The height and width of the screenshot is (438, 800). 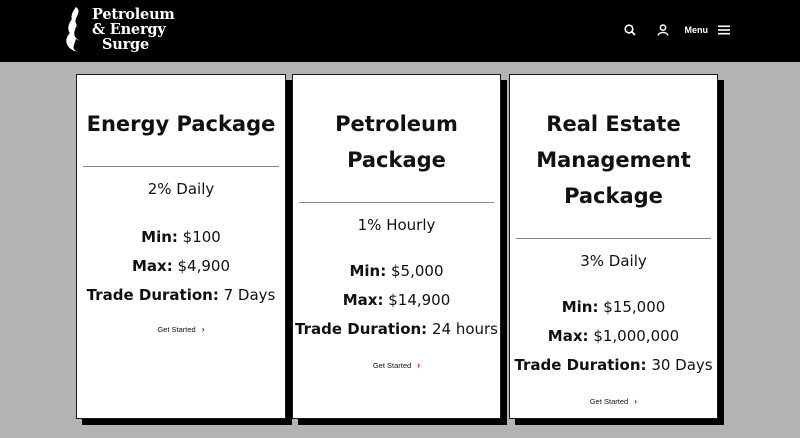 What do you see at coordinates (396, 160) in the screenshot?
I see `card-title-line-2: Package` at bounding box center [396, 160].